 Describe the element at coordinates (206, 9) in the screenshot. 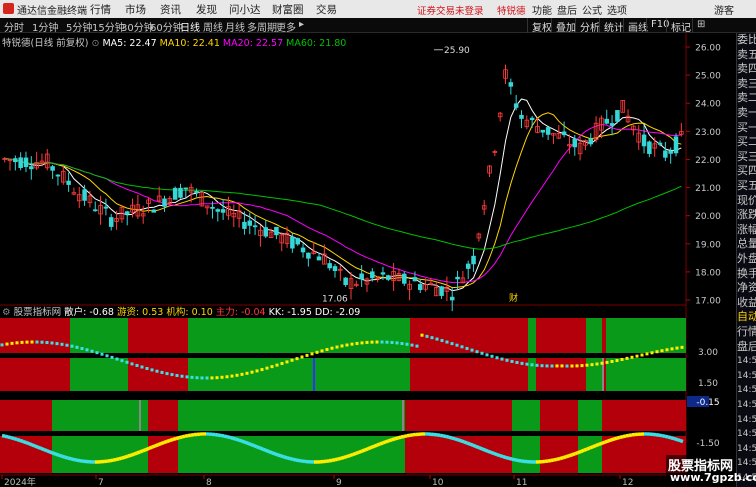

I see `menu-item-discover: 发现` at that location.